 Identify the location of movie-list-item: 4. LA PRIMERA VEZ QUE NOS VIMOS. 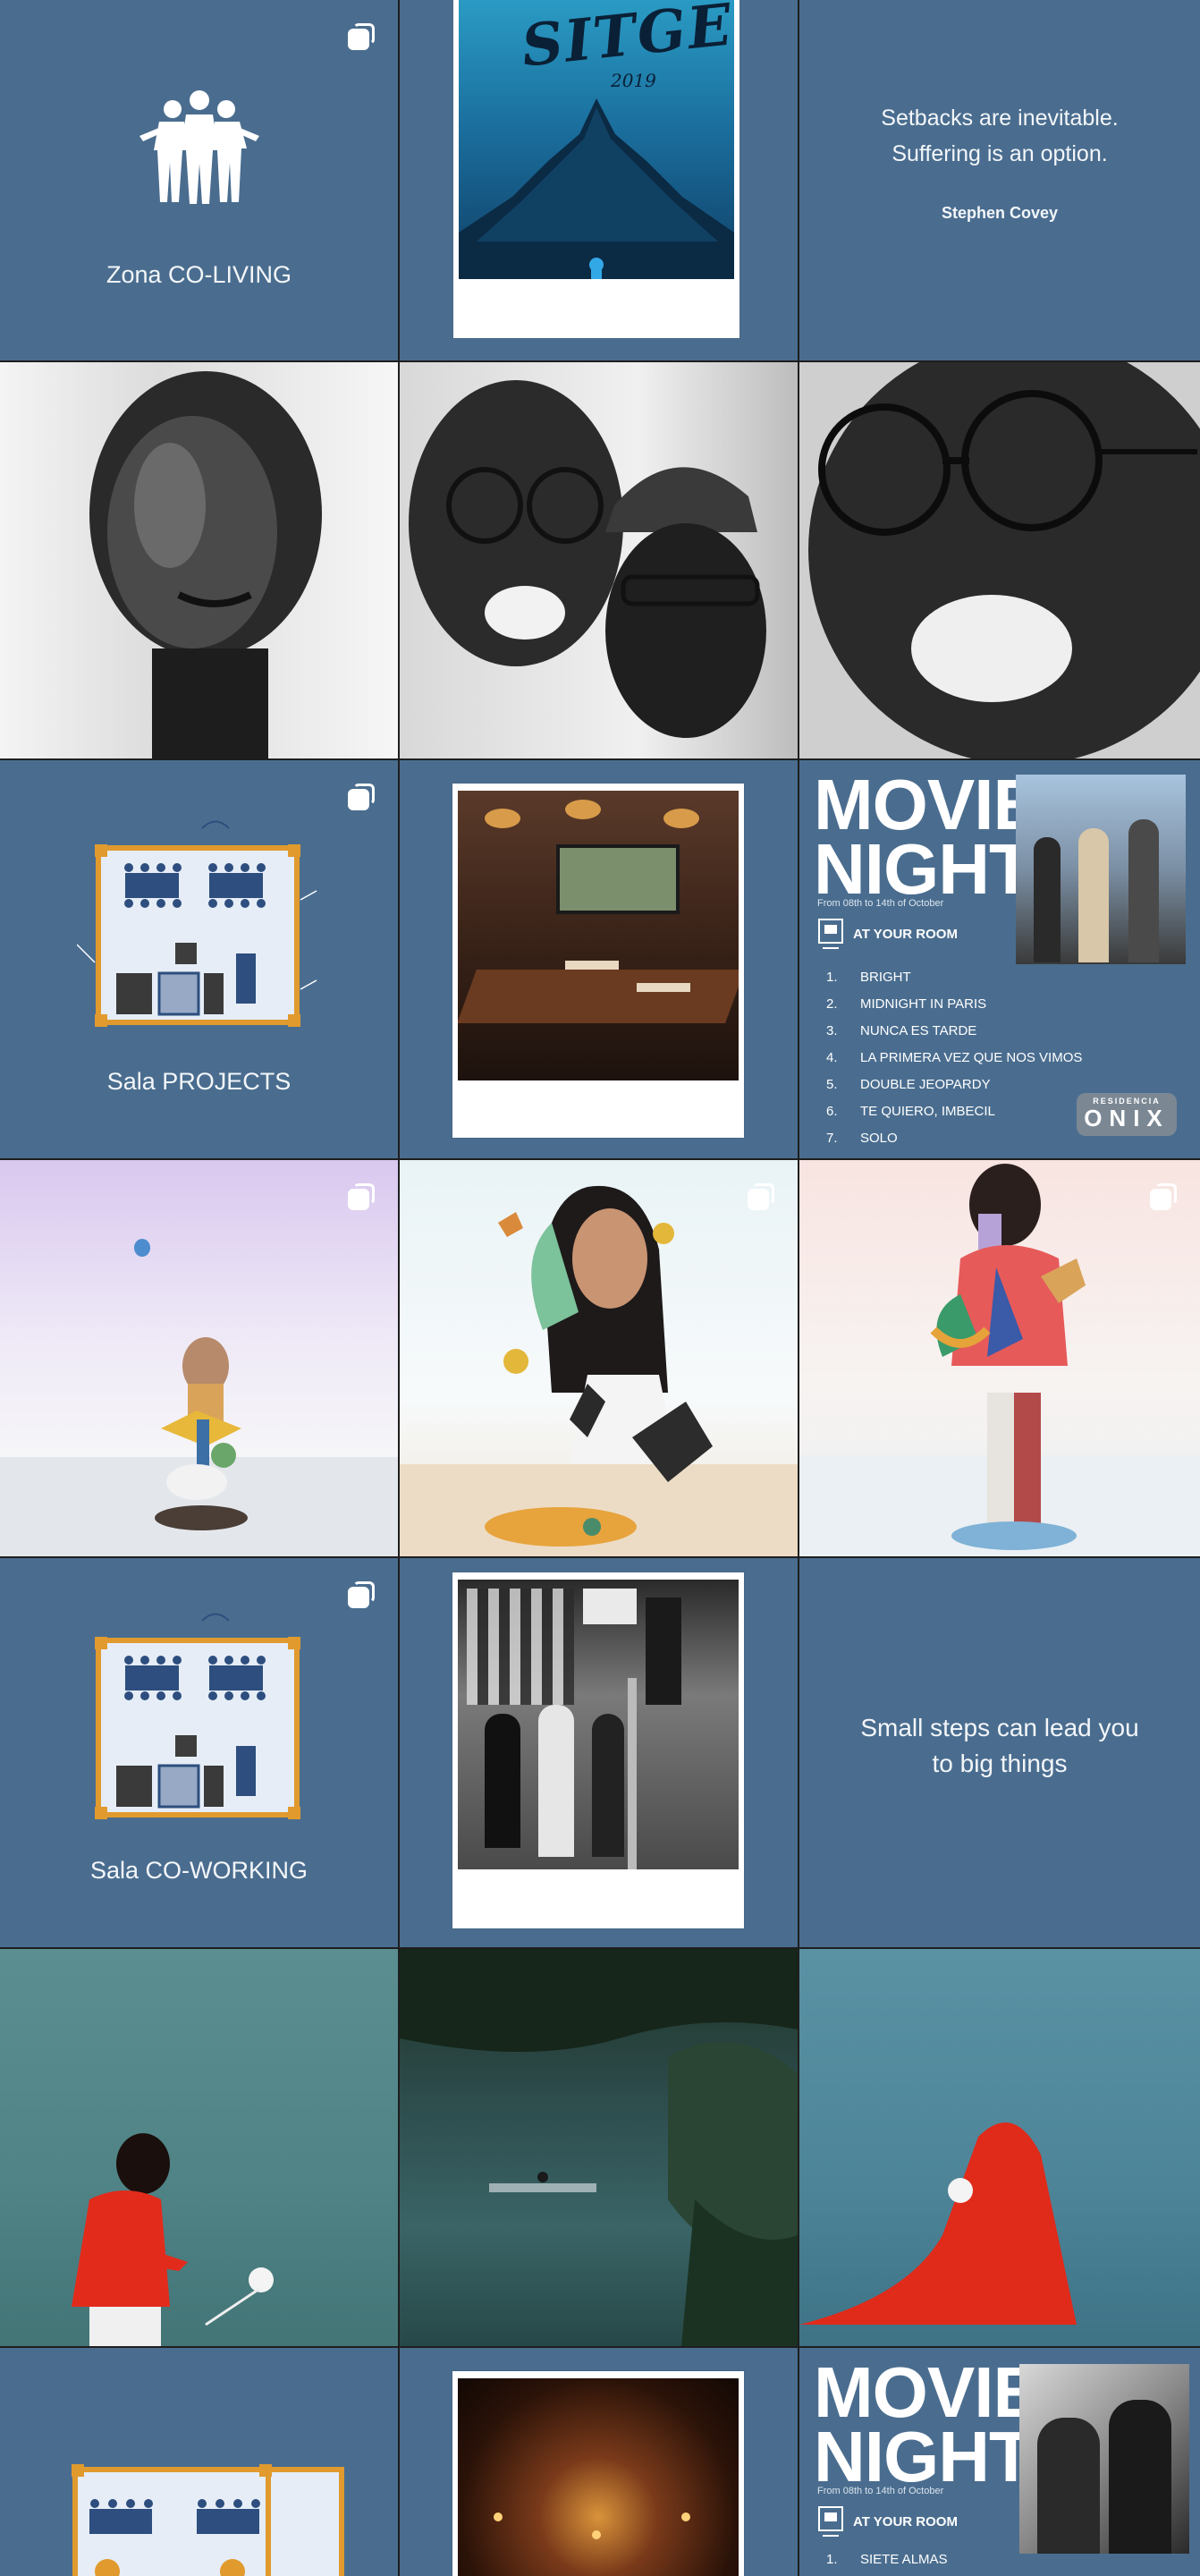
(955, 1057).